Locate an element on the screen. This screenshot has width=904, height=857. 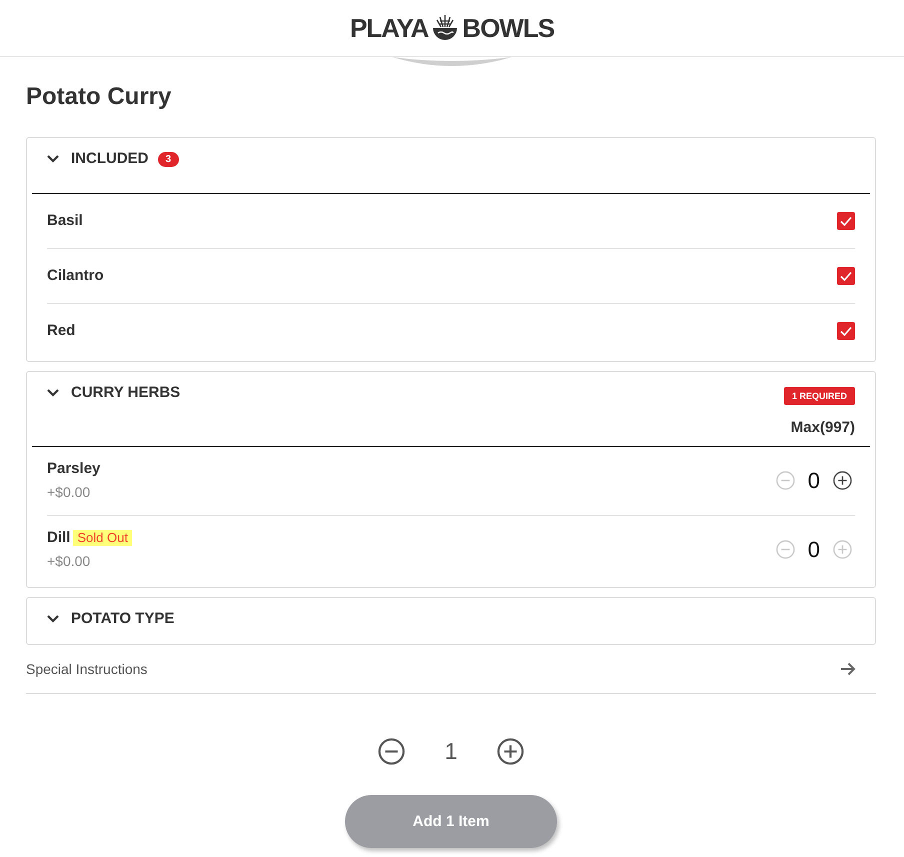
option-name: Cilantro is located at coordinates (75, 276).